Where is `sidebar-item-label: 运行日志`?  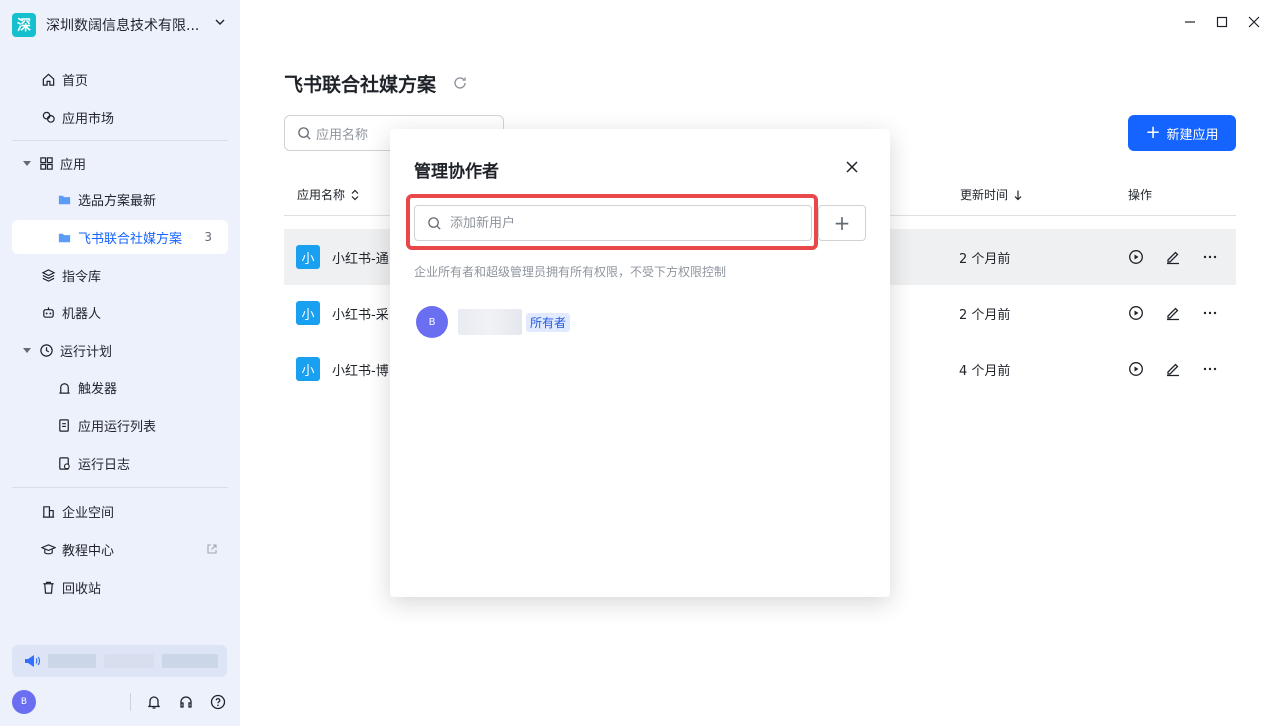
sidebar-item-label: 运行日志 is located at coordinates (104, 465).